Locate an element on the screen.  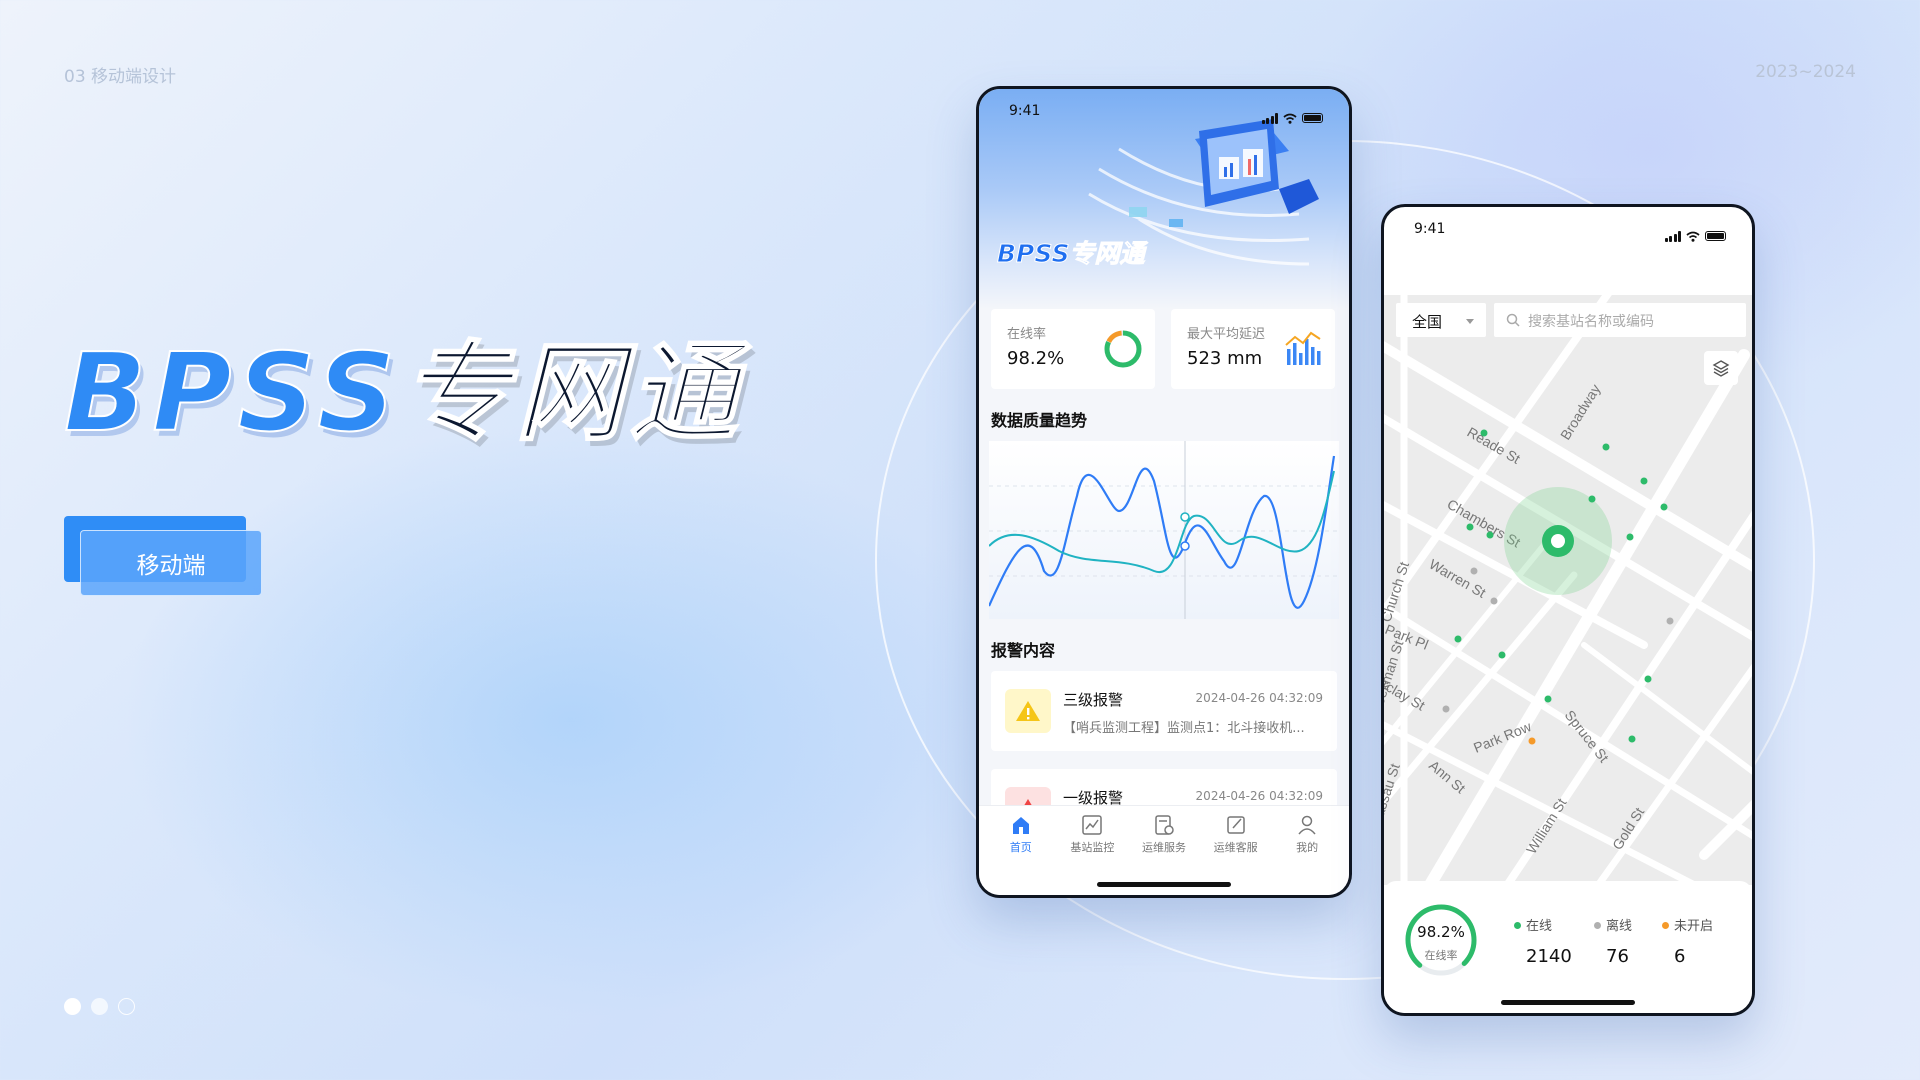
station-stats-panel: 98.2% 在线率 在线 2140 离线 76 未开启 6 is located at coordinates (1568, 947).